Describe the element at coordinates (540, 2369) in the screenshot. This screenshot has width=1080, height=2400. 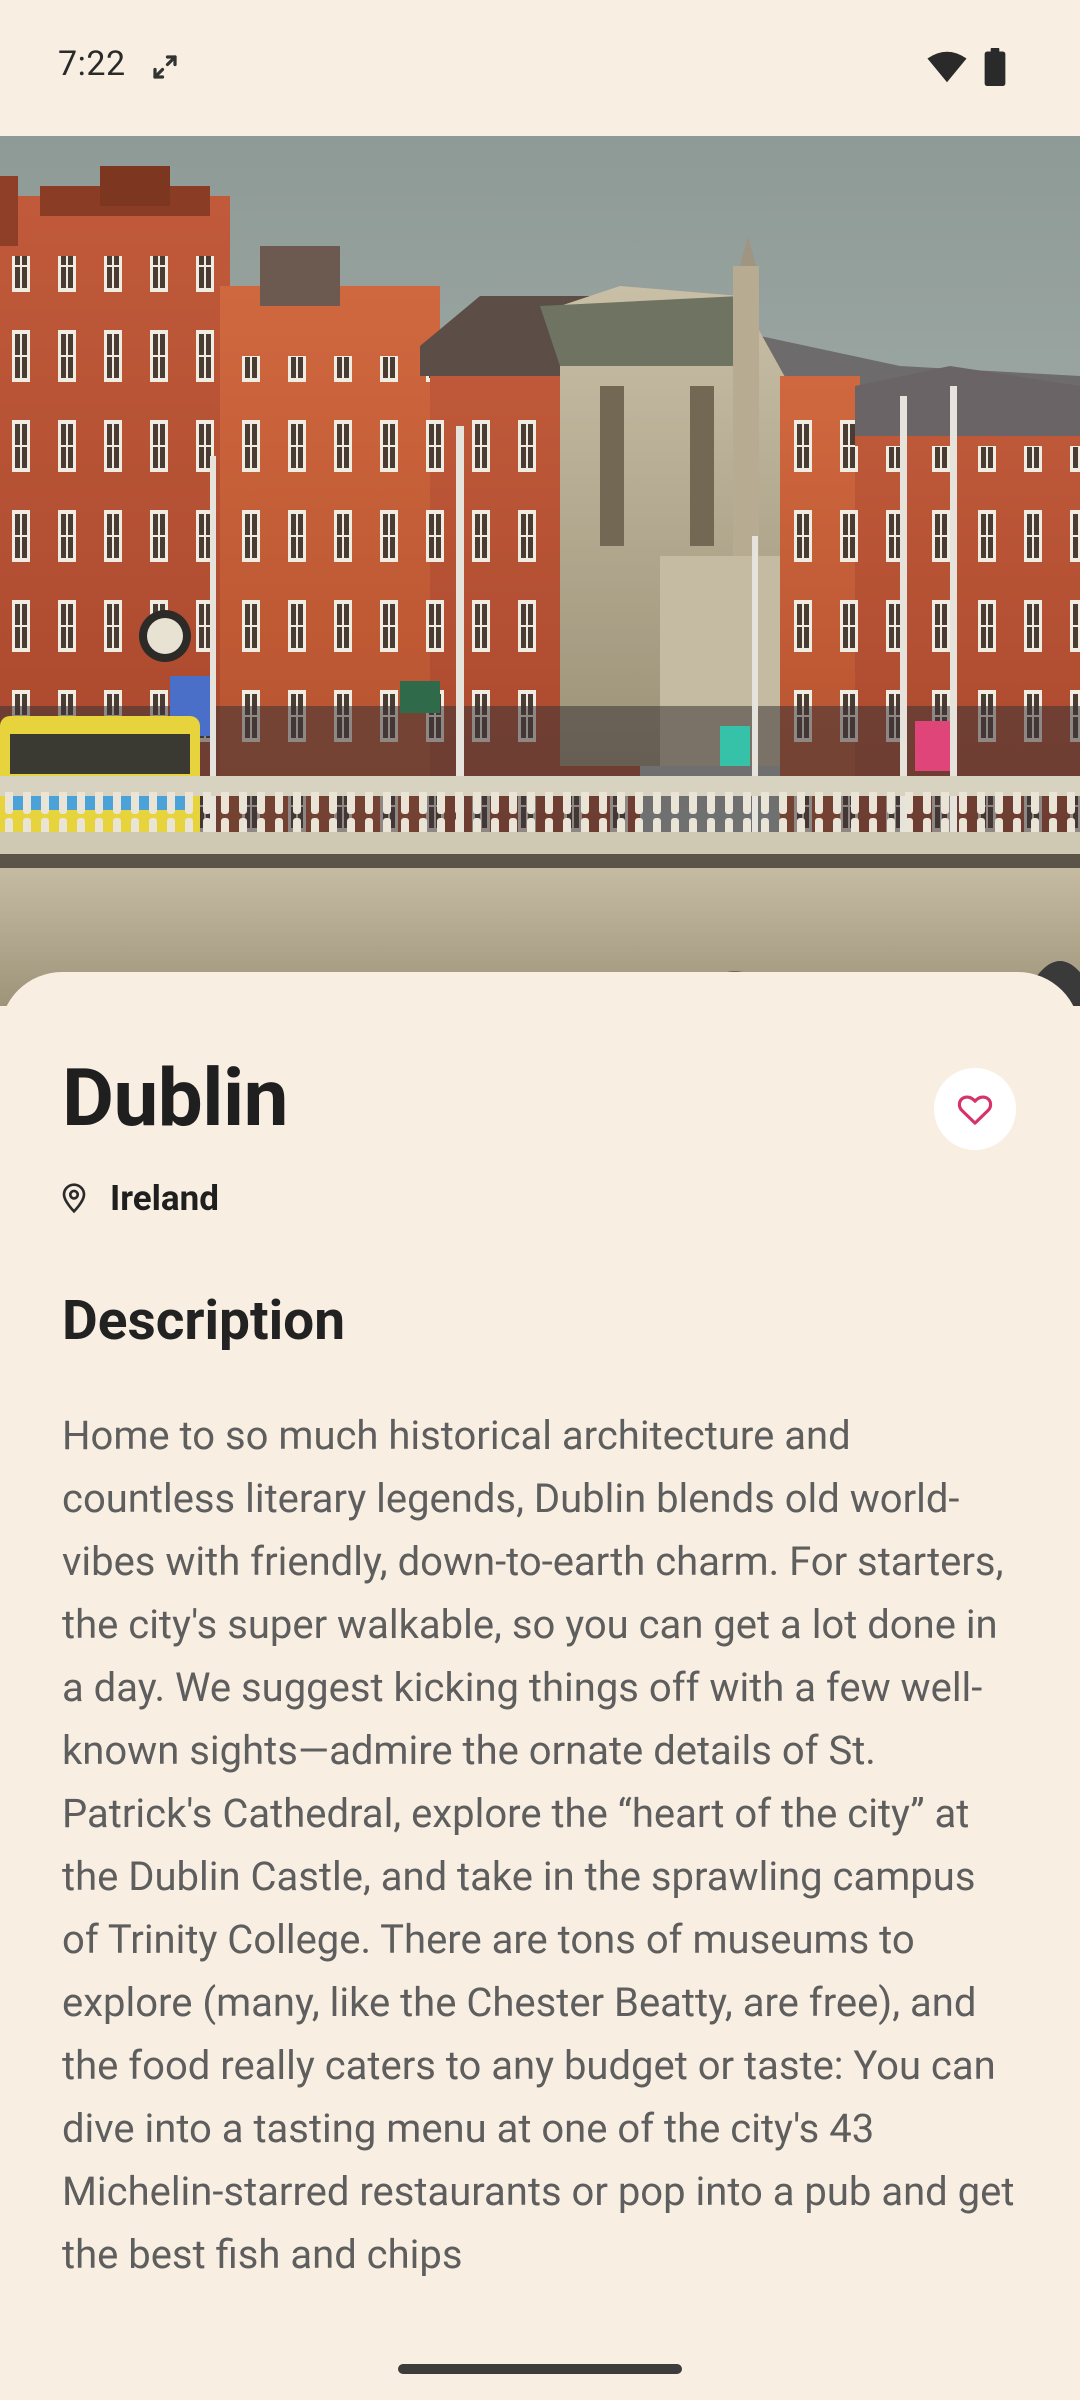
I see `gesture-navigation-handle` at that location.